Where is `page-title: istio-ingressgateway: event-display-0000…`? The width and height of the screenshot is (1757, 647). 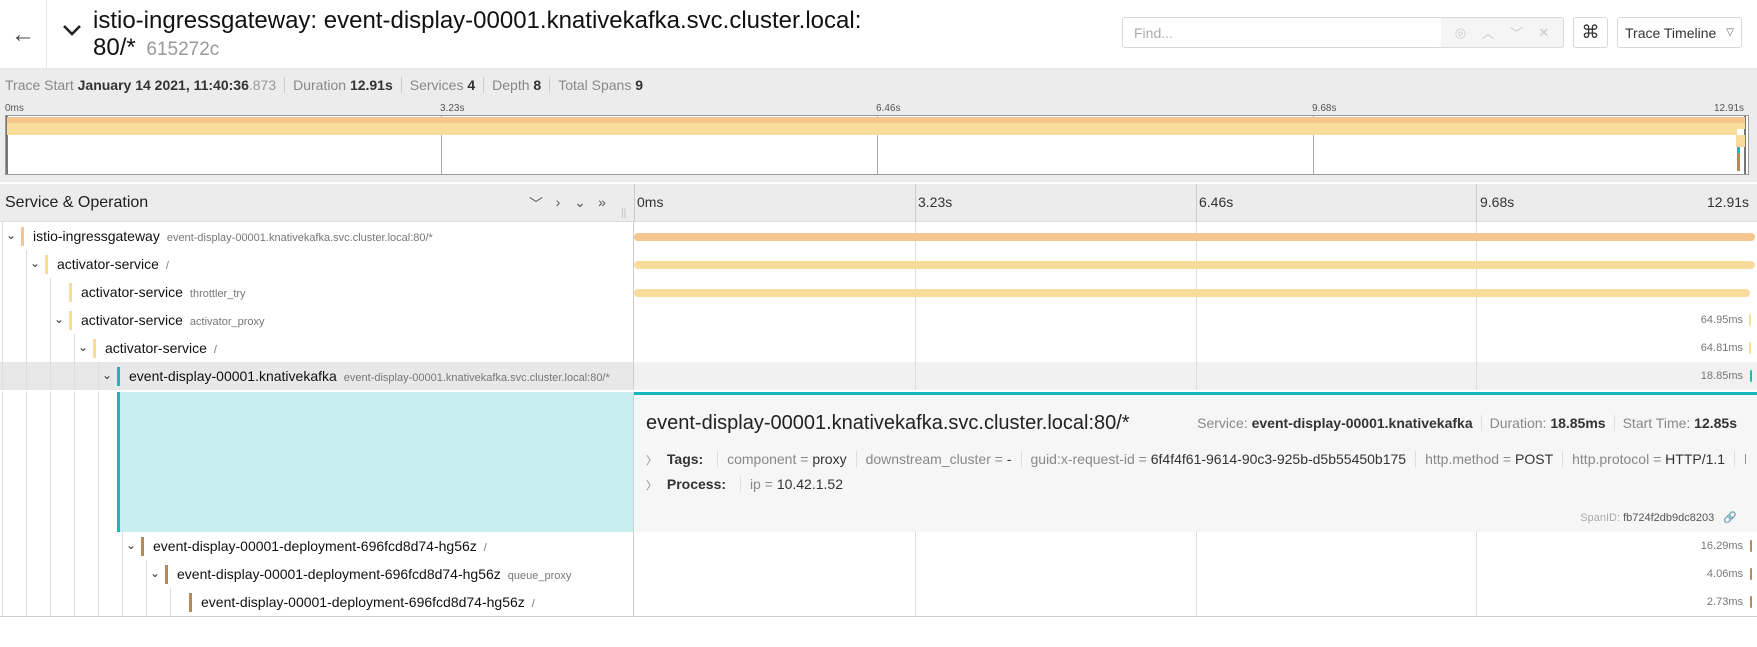
page-title: istio-ingressgateway: event-display-0000… is located at coordinates (493, 35).